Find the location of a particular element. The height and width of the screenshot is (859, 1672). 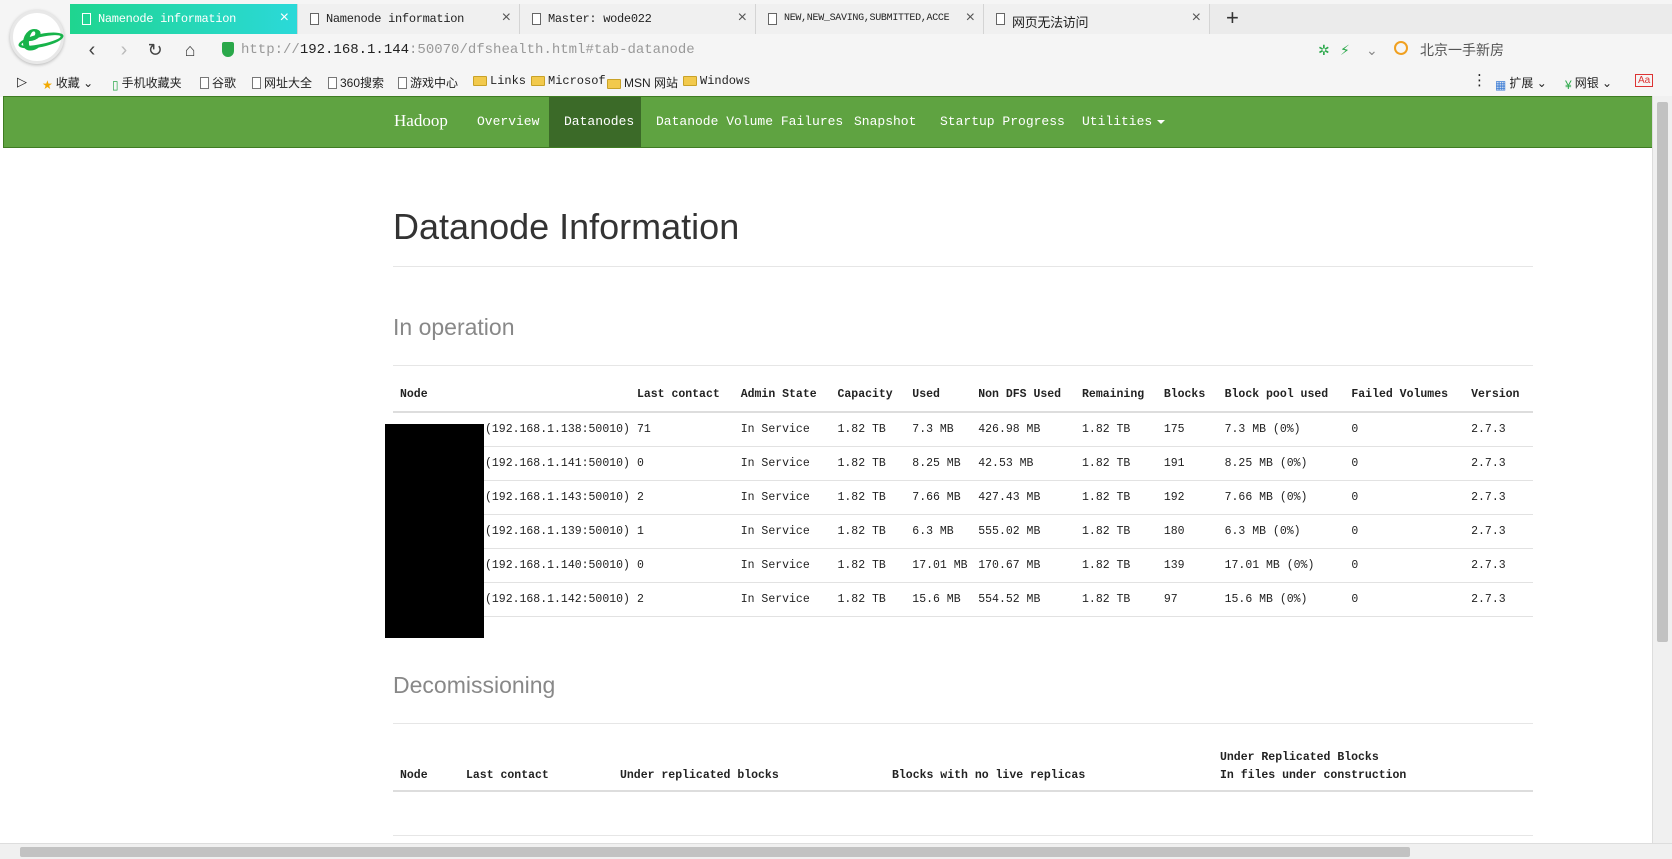

forward-arrow-icon: › is located at coordinates (124, 50).